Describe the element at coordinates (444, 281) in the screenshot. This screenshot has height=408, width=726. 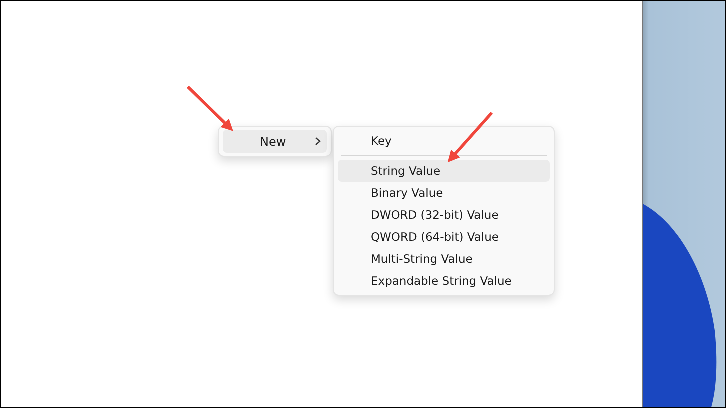
I see `menu-item: Expandable String Value` at that location.